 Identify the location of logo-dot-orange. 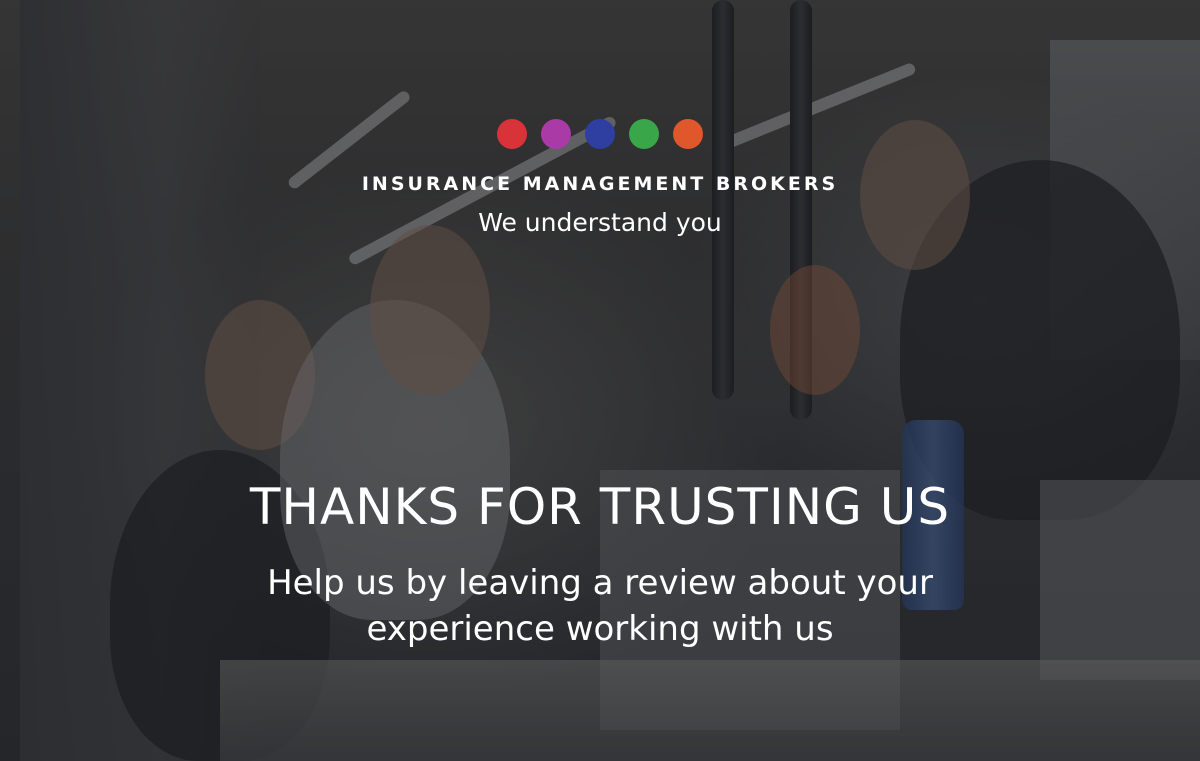
(688, 134).